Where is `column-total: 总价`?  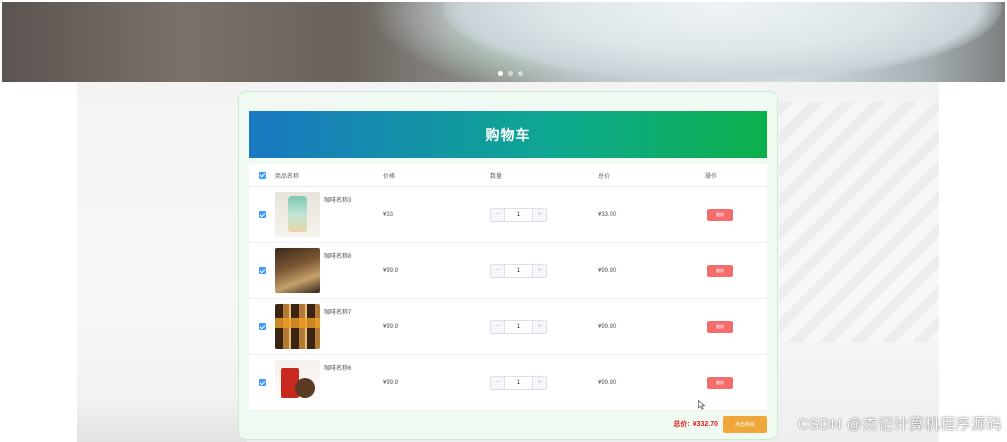 column-total: 总价 is located at coordinates (604, 176).